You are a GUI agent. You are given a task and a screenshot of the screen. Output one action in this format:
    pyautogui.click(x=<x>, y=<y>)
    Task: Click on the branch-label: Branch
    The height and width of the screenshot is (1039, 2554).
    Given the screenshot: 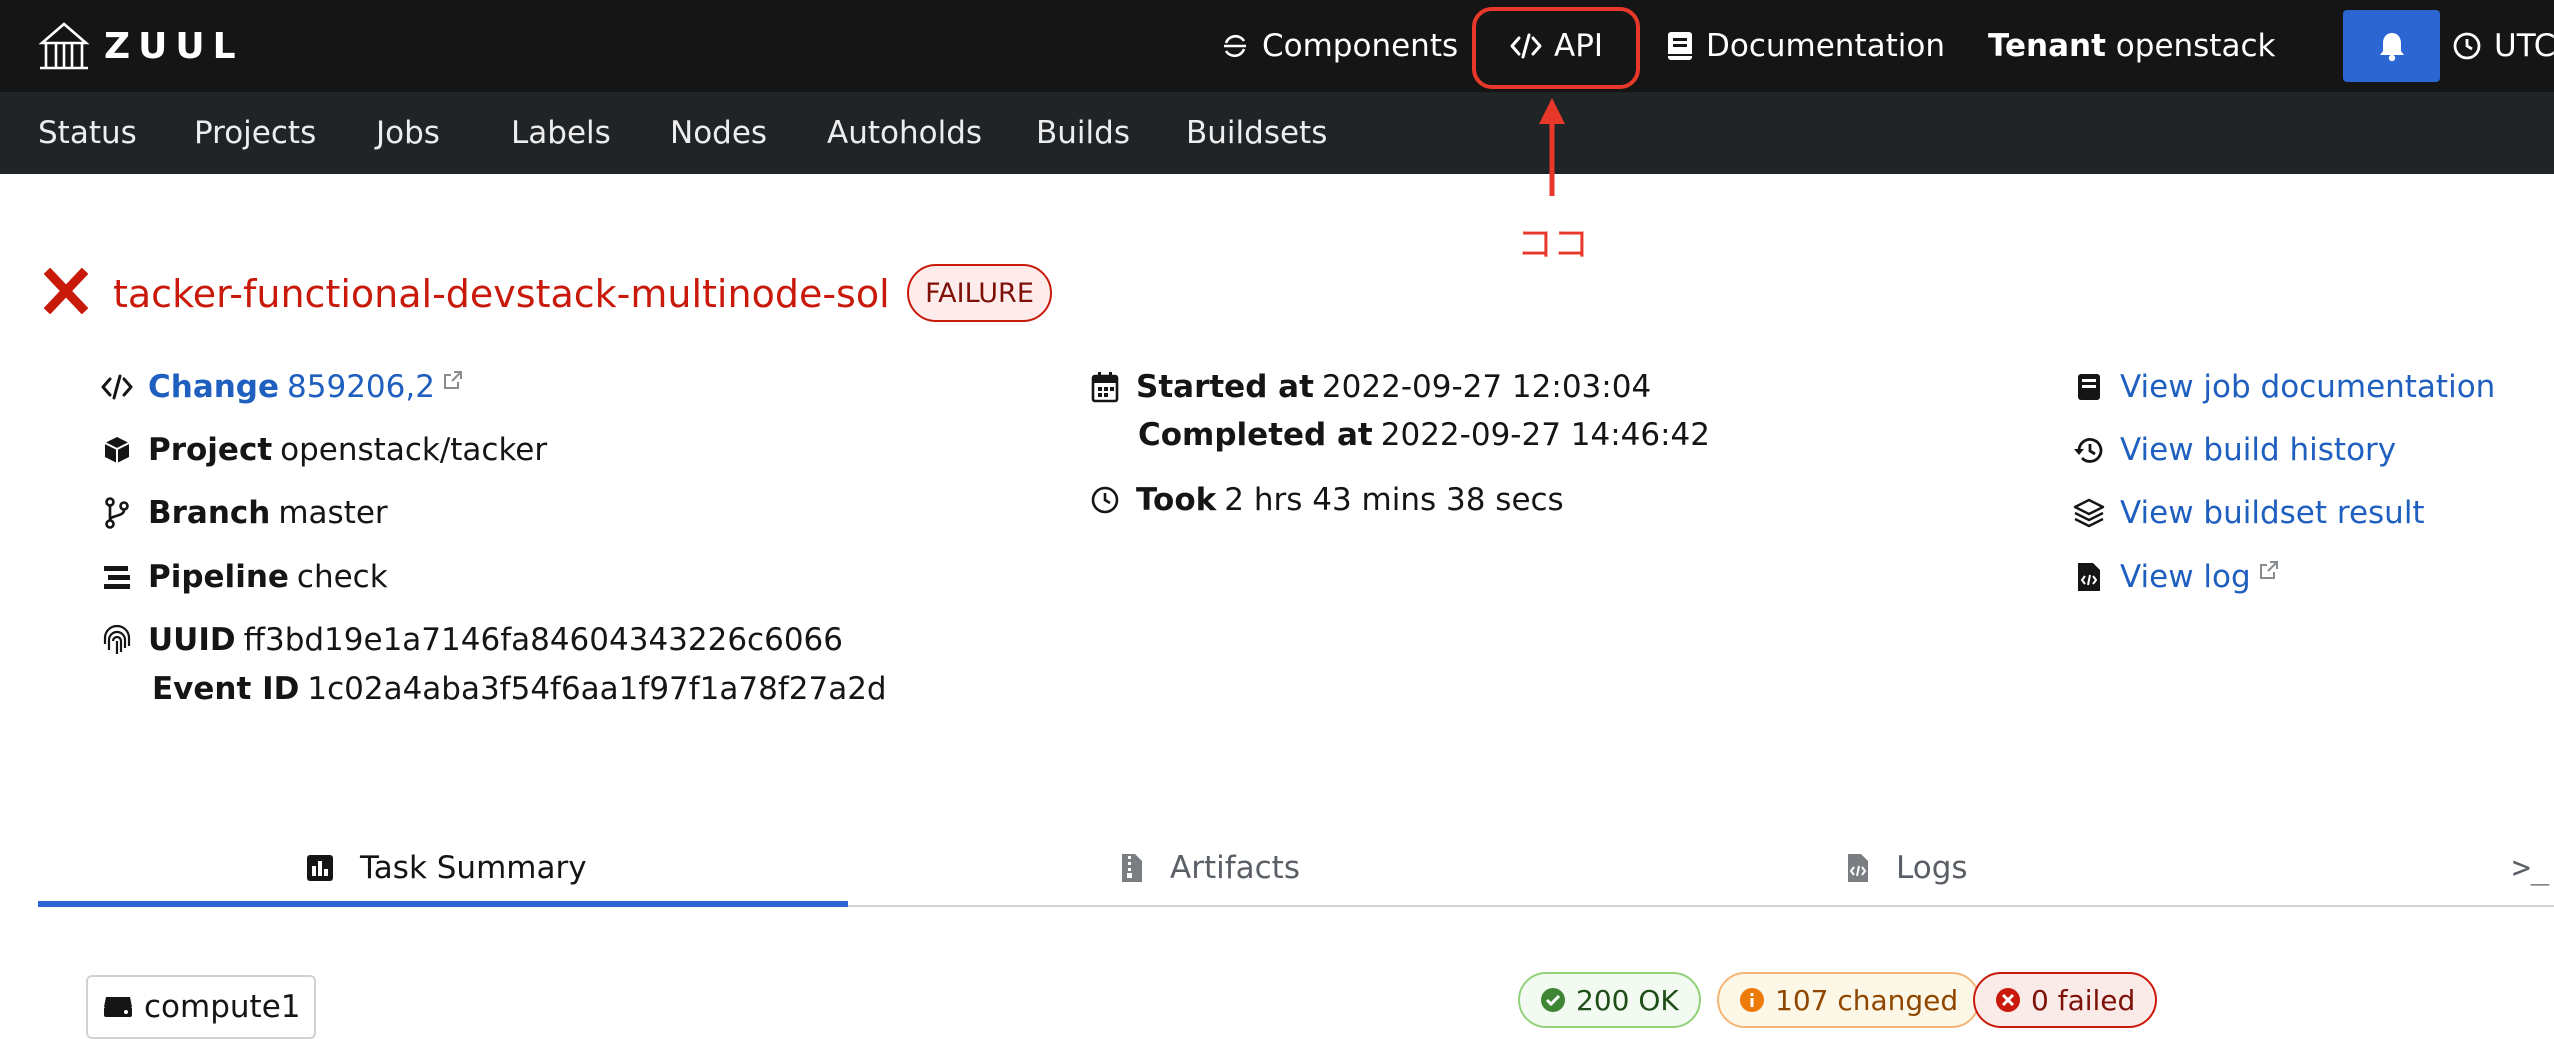 What is the action you would take?
    pyautogui.click(x=209, y=513)
    